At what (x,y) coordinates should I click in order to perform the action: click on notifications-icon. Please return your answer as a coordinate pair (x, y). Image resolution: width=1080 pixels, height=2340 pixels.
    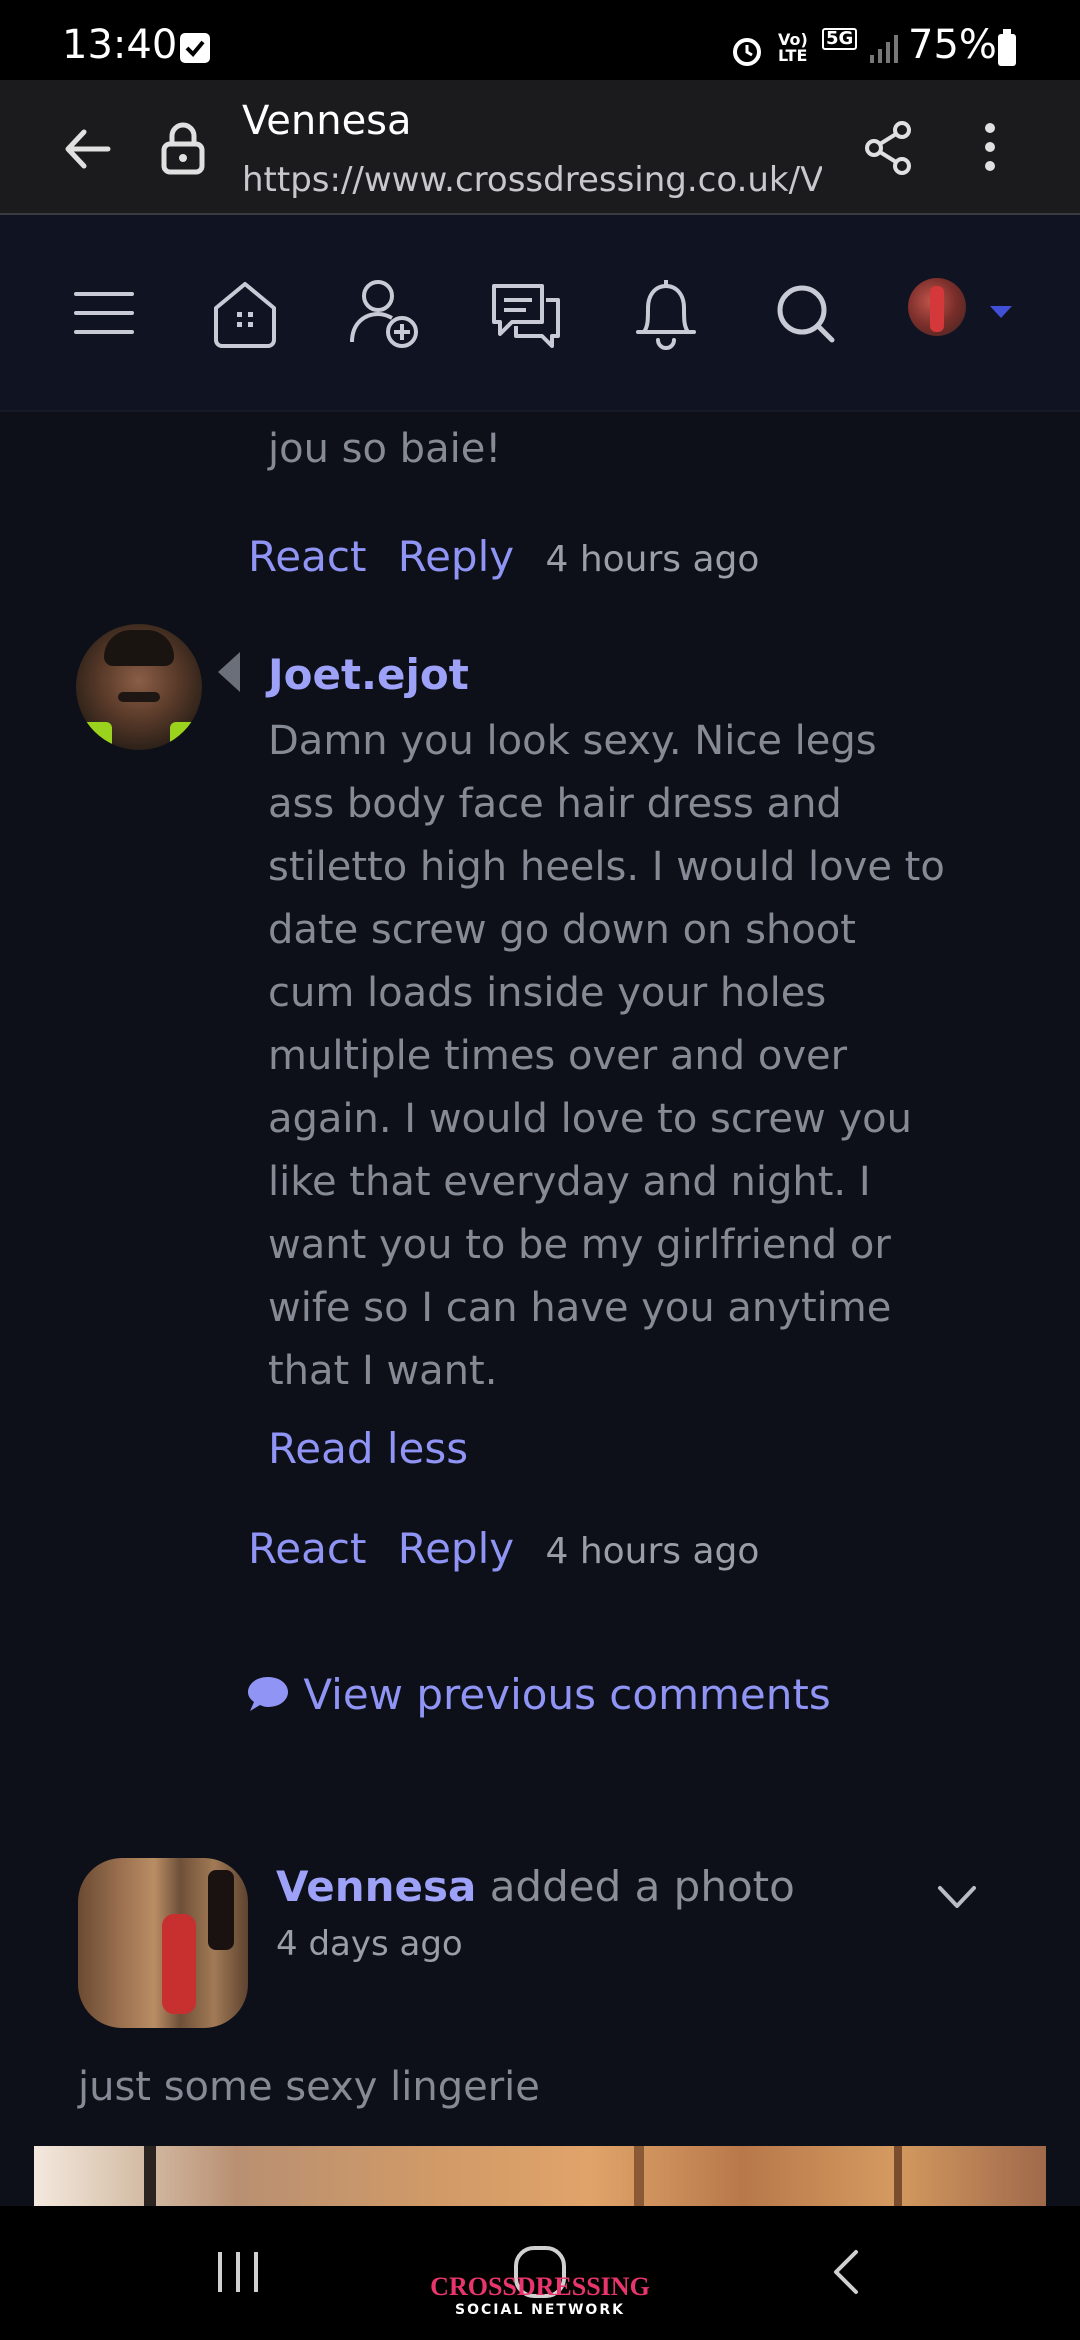
    Looking at the image, I should click on (666, 315).